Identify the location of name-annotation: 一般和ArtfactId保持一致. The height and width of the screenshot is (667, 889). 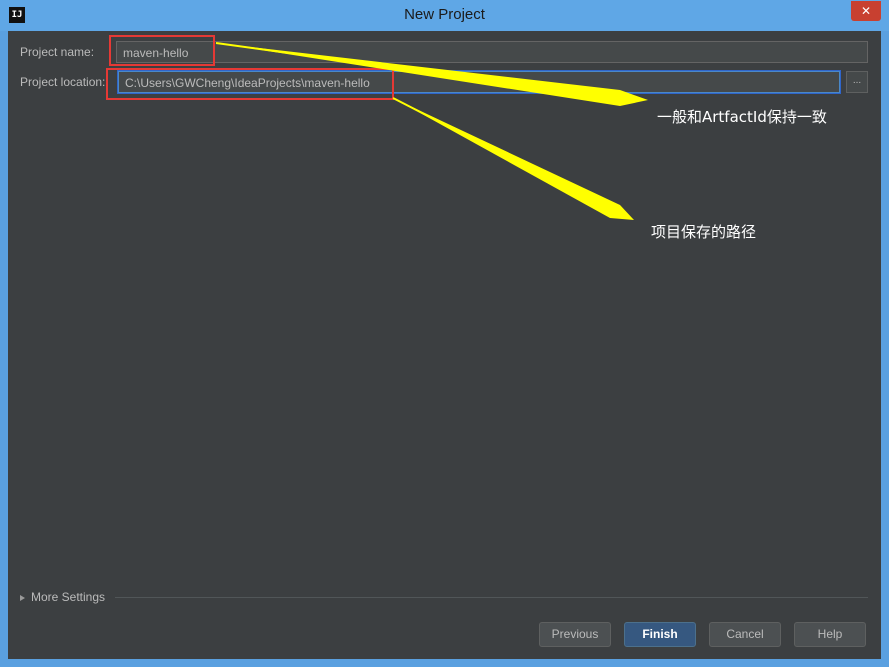
(742, 117).